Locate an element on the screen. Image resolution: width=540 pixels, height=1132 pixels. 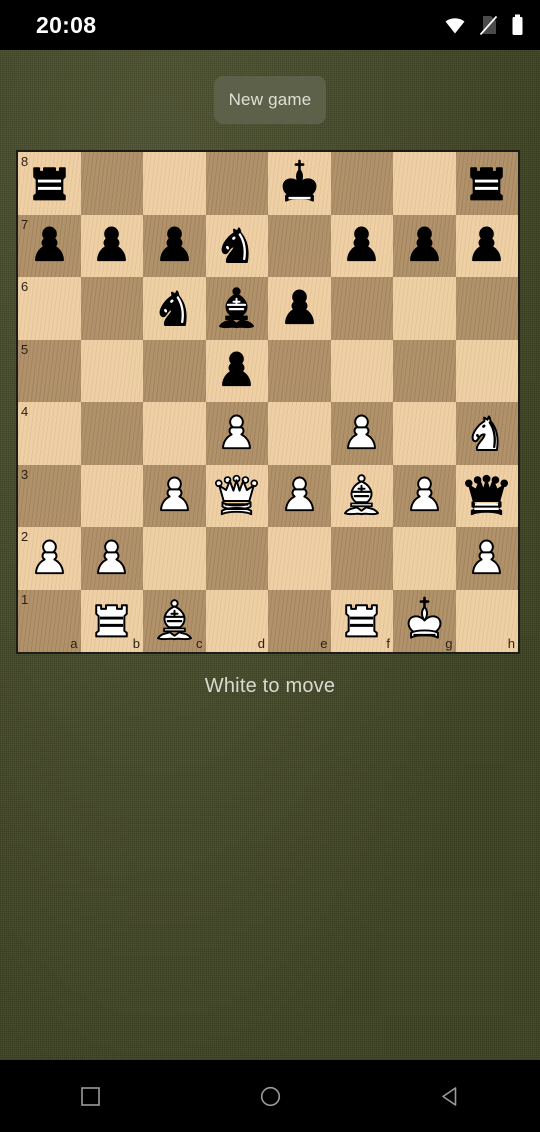
board-square-b4 is located at coordinates (111, 433).